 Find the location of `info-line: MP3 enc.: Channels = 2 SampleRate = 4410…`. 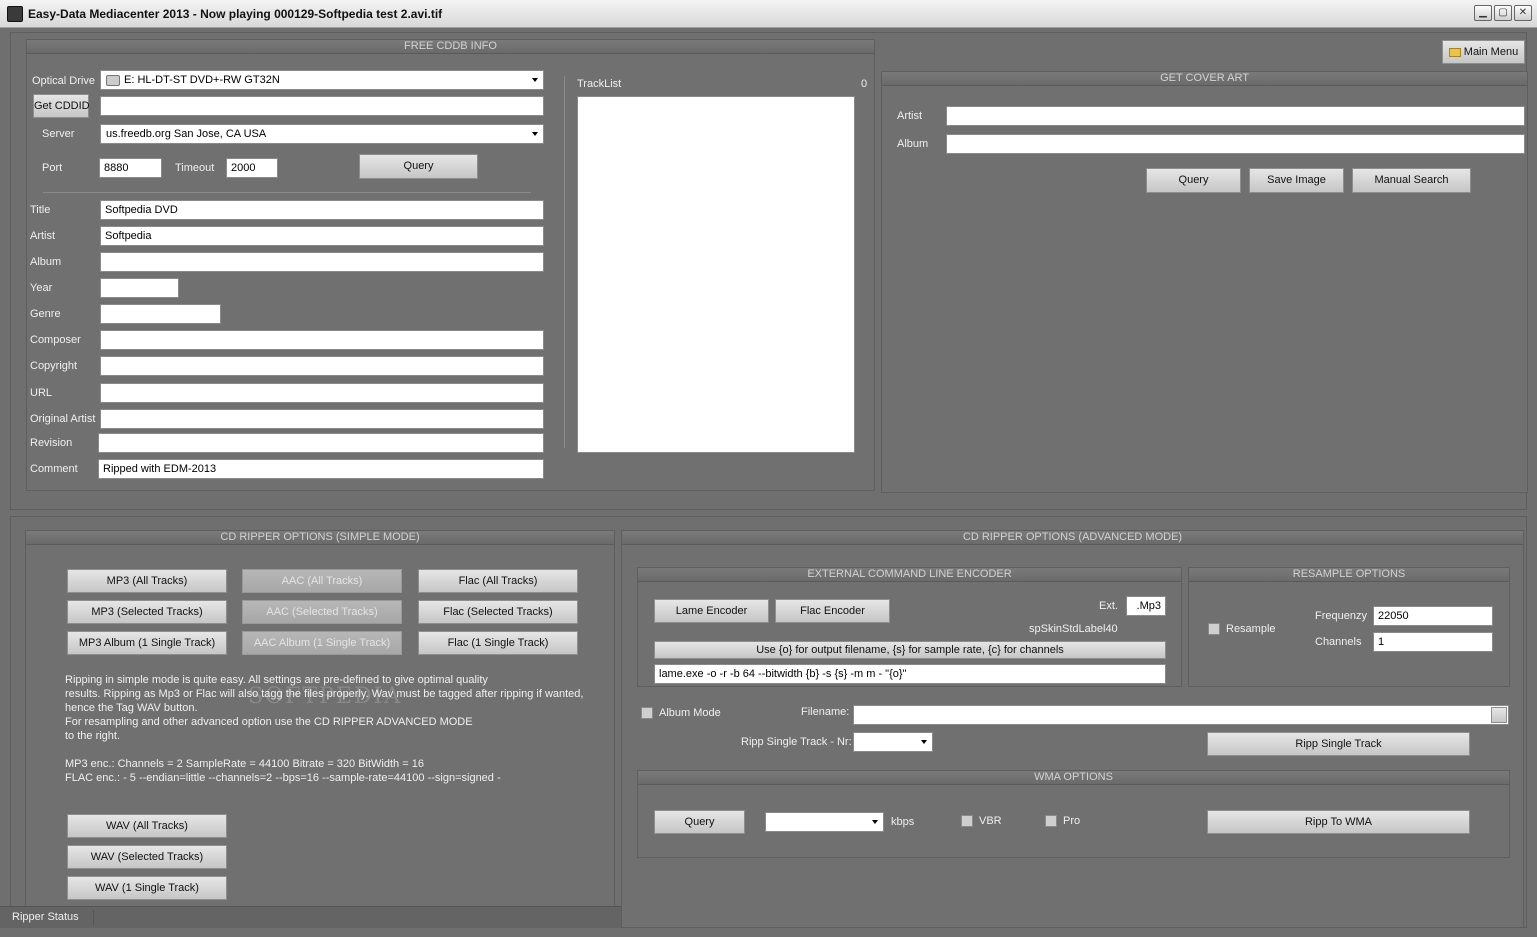

info-line: MP3 enc.: Channels = 2 SampleRate = 4410… is located at coordinates (244, 764).